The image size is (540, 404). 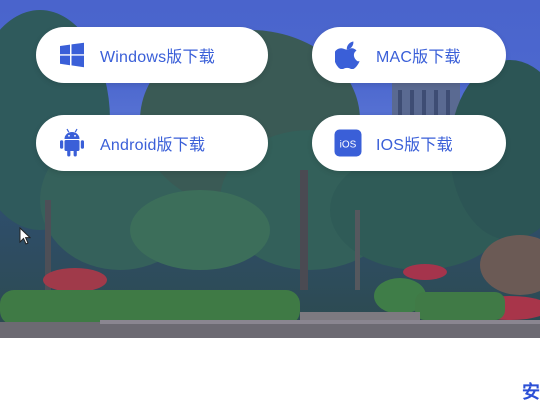 I want to click on android-download-label: Android版下载, so click(x=153, y=145).